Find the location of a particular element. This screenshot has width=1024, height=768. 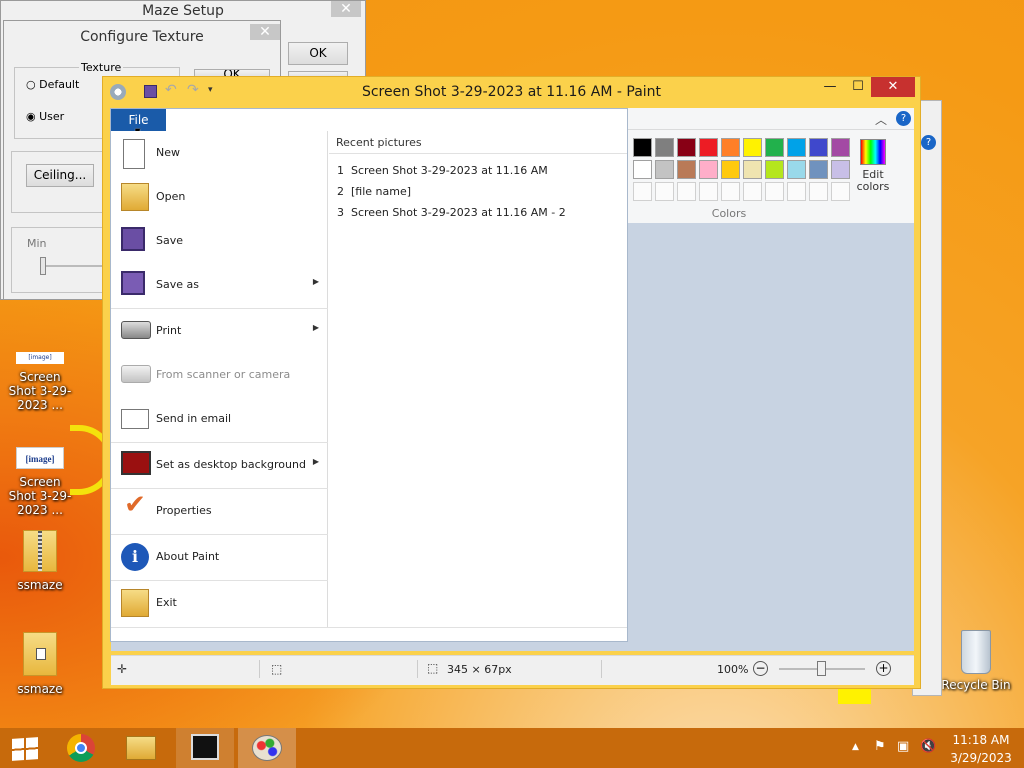

ribbon-collapse-icon: ︿ is located at coordinates (881, 119).